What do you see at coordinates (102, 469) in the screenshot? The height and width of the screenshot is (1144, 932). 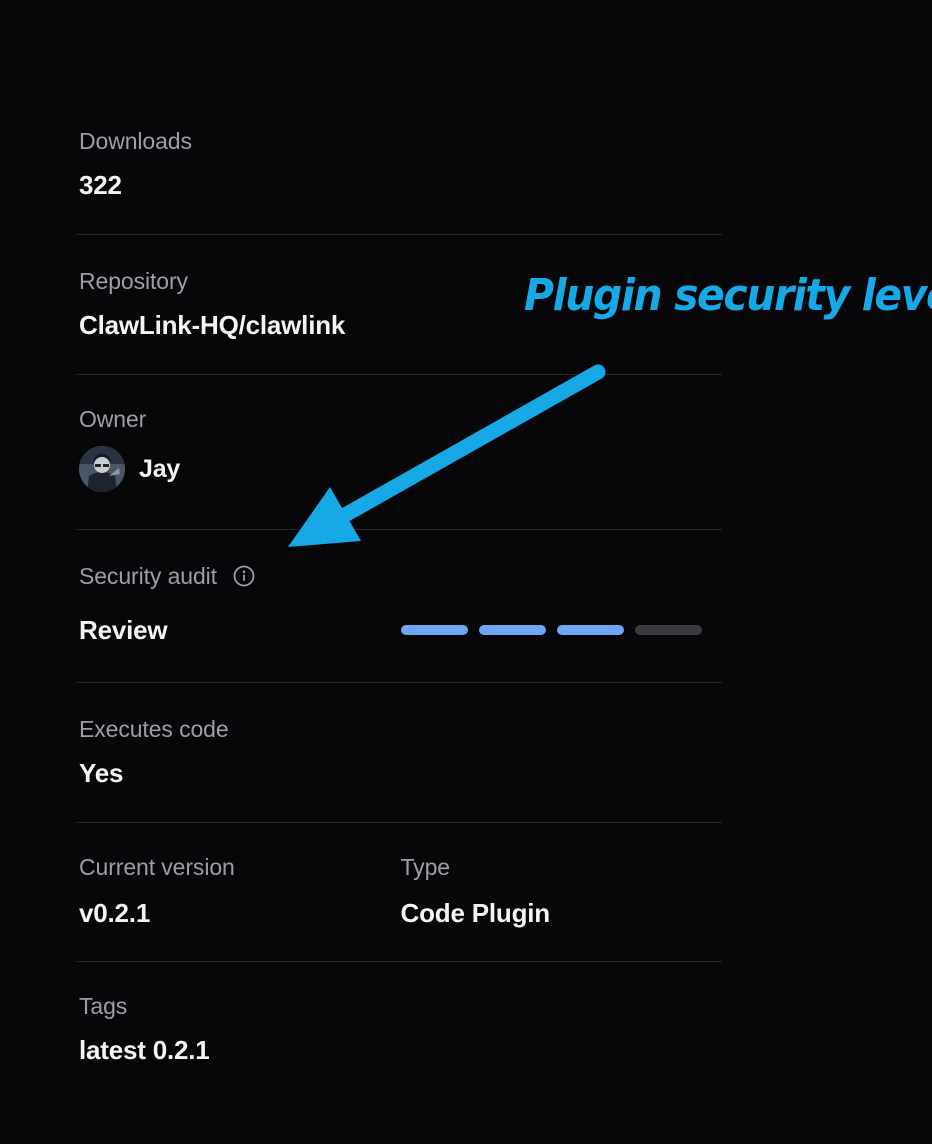 I see `avatar` at bounding box center [102, 469].